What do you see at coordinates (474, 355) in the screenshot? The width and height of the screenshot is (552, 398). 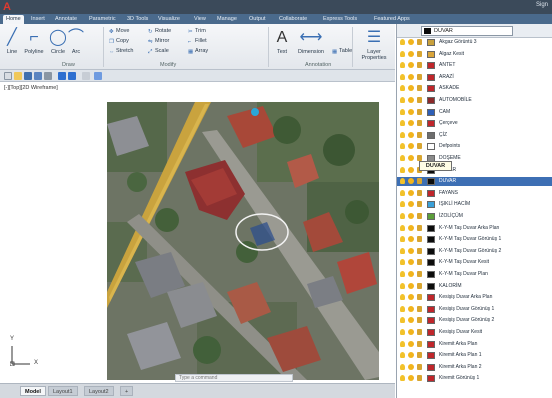 I see `layer-row: Kiremit Arka Plan 1` at bounding box center [474, 355].